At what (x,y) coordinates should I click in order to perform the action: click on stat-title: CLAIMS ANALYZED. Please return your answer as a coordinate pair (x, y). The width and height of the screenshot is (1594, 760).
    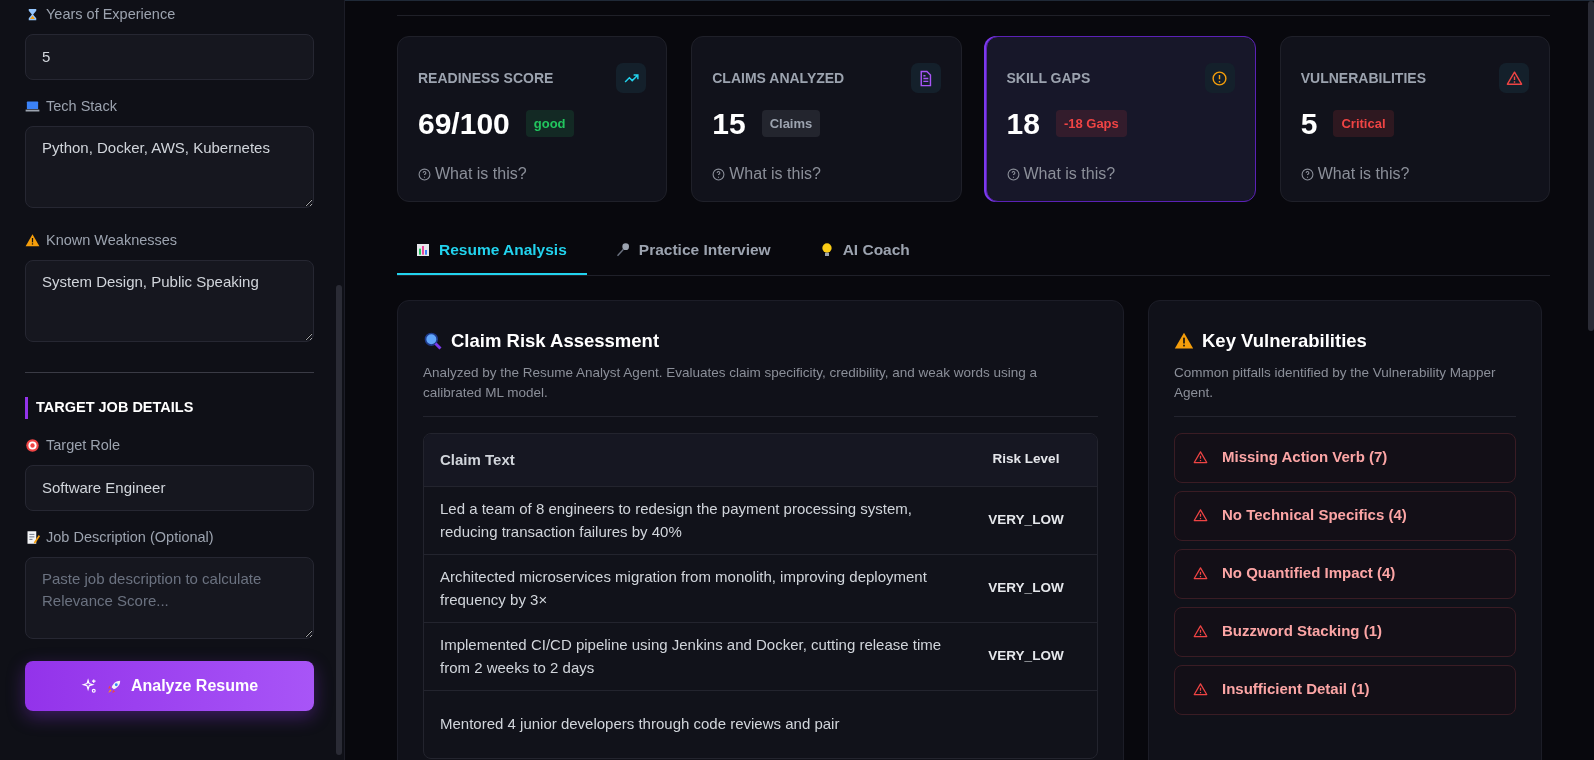
    Looking at the image, I should click on (778, 78).